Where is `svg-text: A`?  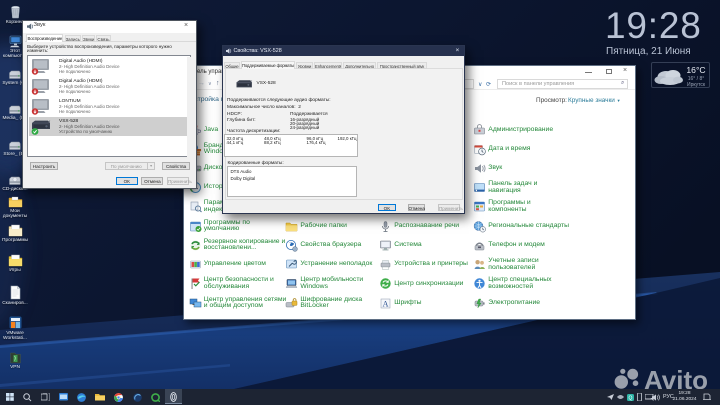 svg-text: A is located at coordinates (386, 303).